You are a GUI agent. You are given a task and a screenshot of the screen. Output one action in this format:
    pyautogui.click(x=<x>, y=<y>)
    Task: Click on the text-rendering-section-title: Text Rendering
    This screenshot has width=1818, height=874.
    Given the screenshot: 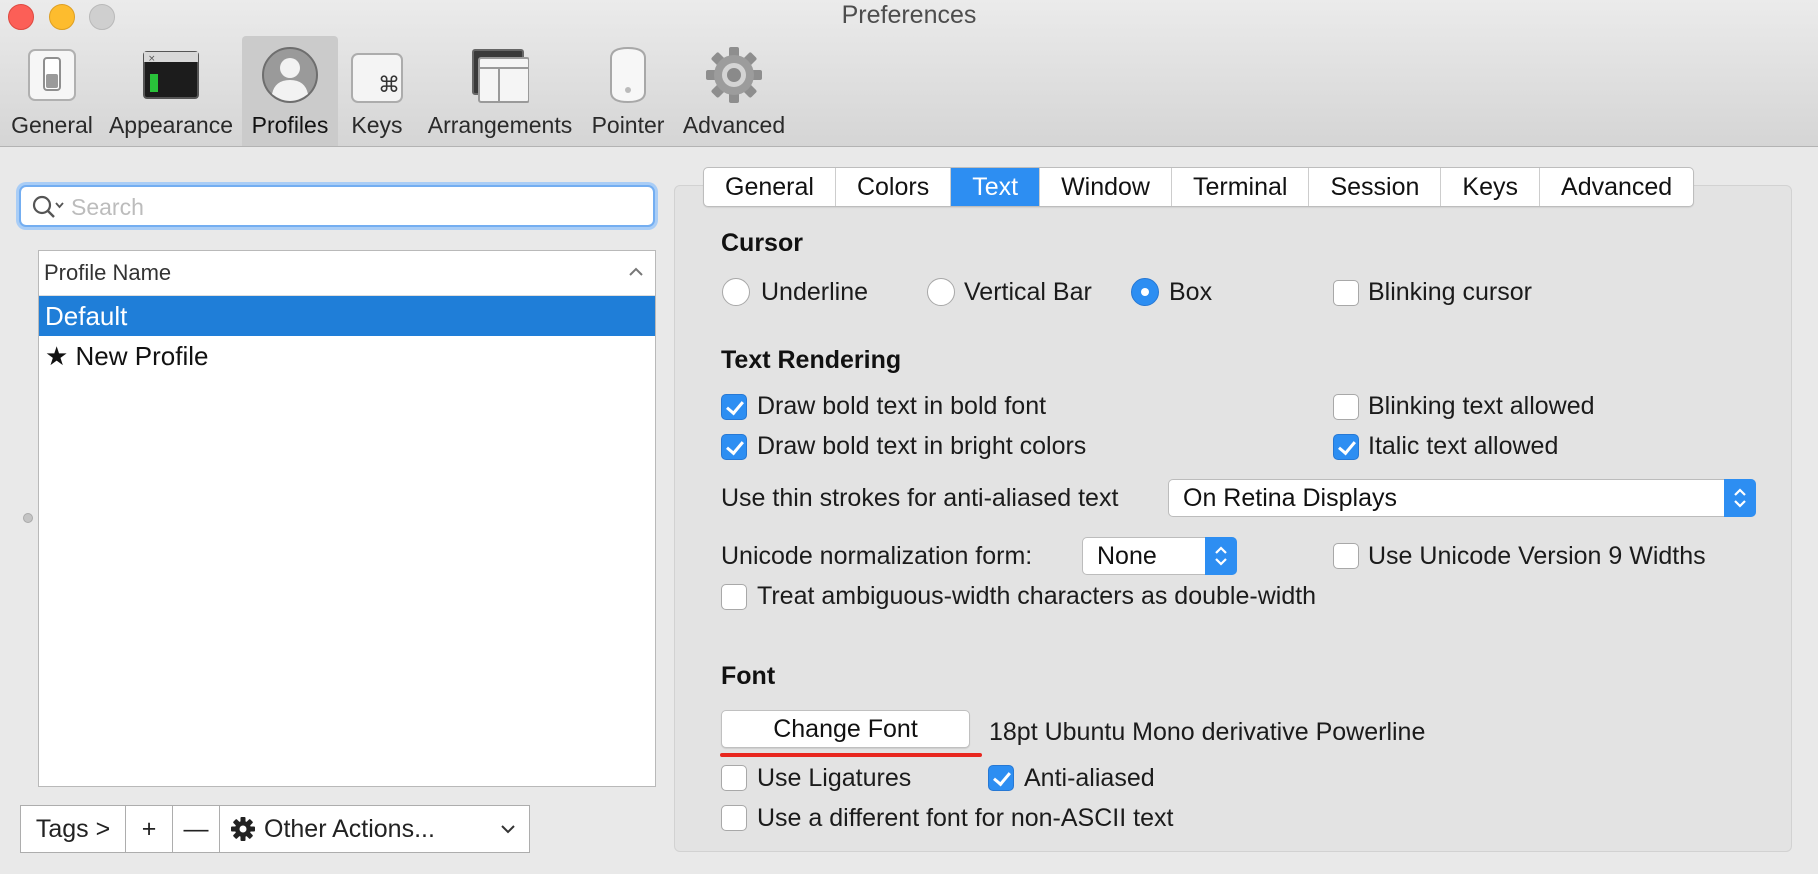 What is the action you would take?
    pyautogui.click(x=811, y=360)
    